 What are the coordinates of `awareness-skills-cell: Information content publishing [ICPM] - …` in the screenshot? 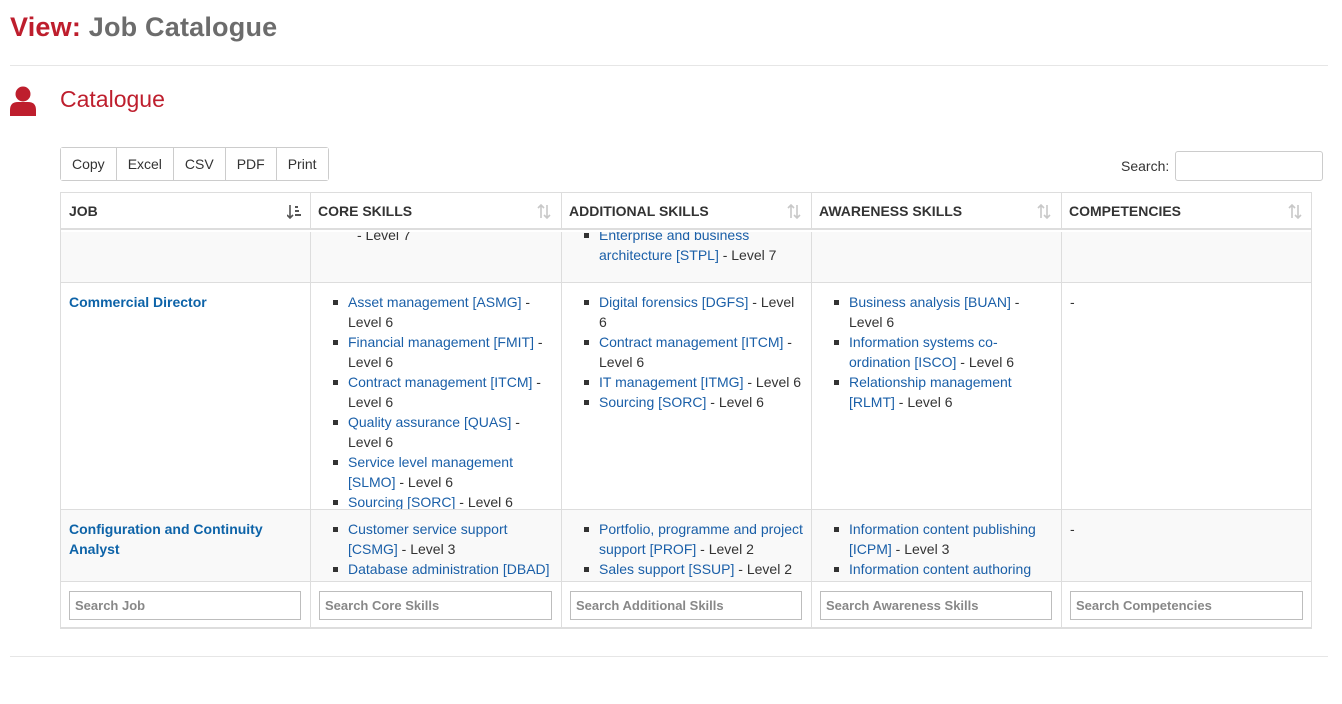 It's located at (943, 549).